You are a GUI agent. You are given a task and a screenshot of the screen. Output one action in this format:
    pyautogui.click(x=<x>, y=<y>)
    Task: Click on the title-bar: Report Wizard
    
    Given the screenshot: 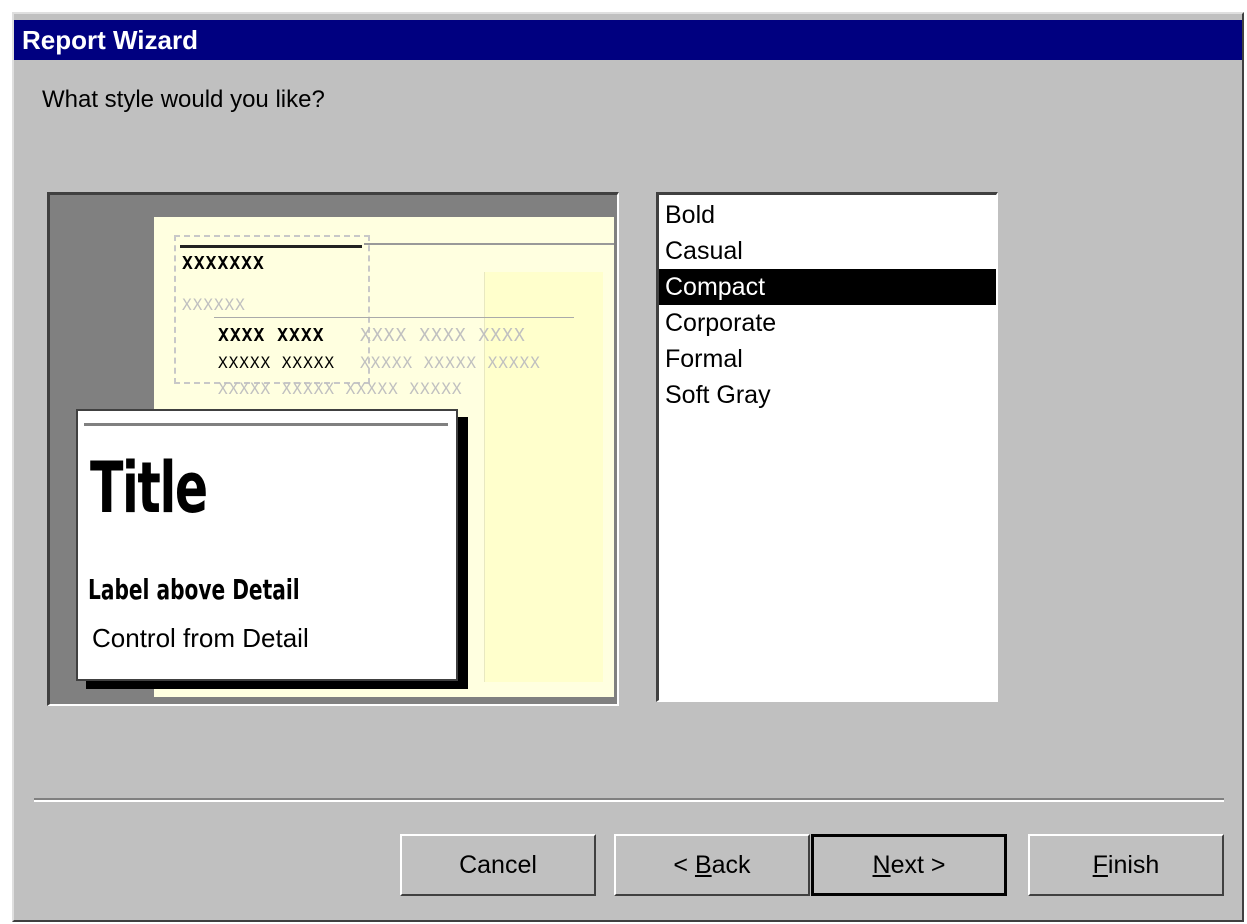 What is the action you would take?
    pyautogui.click(x=628, y=40)
    